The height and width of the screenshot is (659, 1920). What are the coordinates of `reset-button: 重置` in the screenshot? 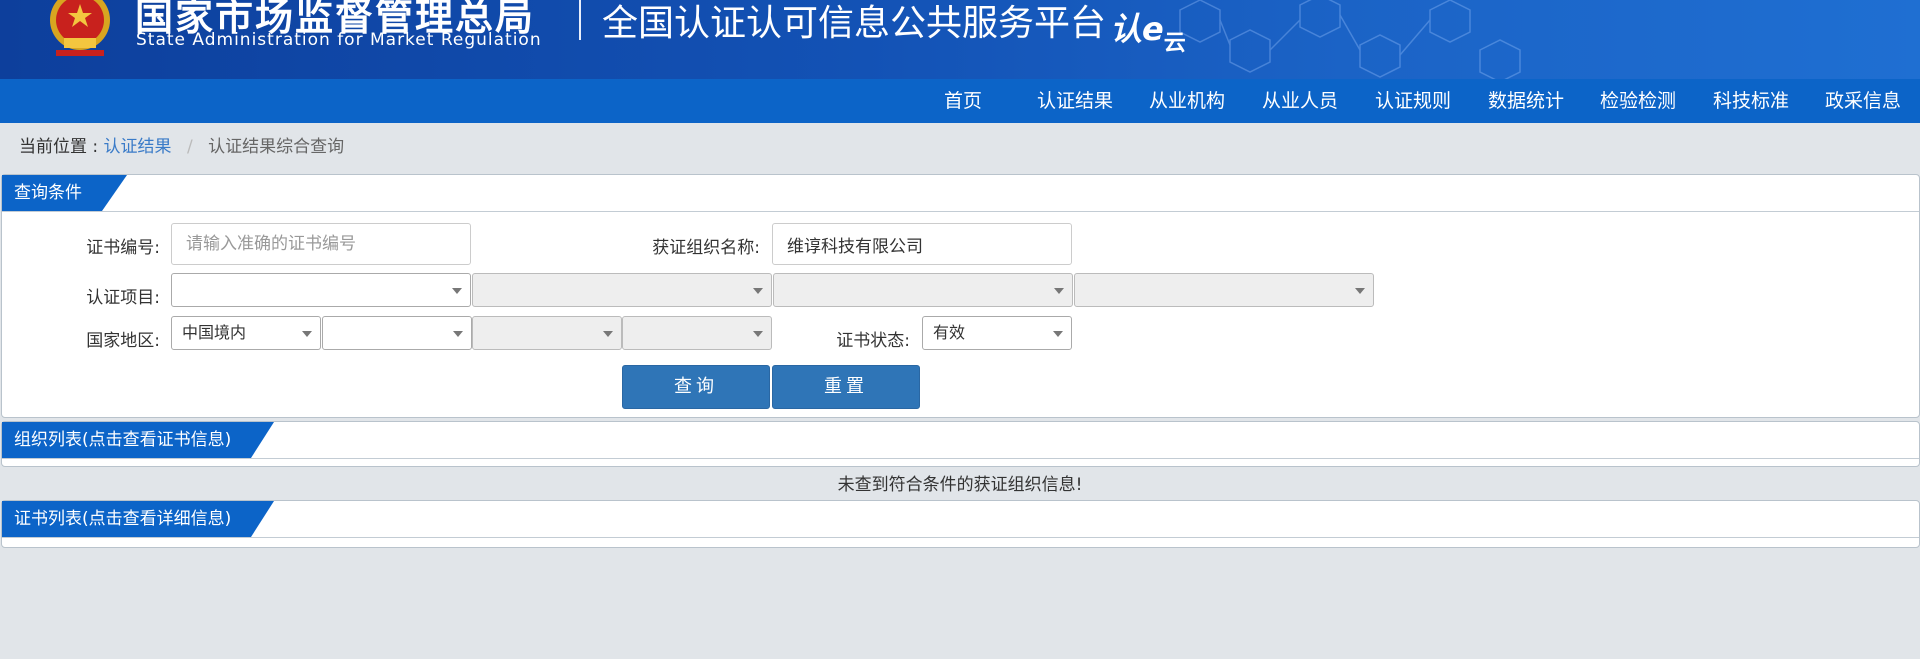 It's located at (846, 387).